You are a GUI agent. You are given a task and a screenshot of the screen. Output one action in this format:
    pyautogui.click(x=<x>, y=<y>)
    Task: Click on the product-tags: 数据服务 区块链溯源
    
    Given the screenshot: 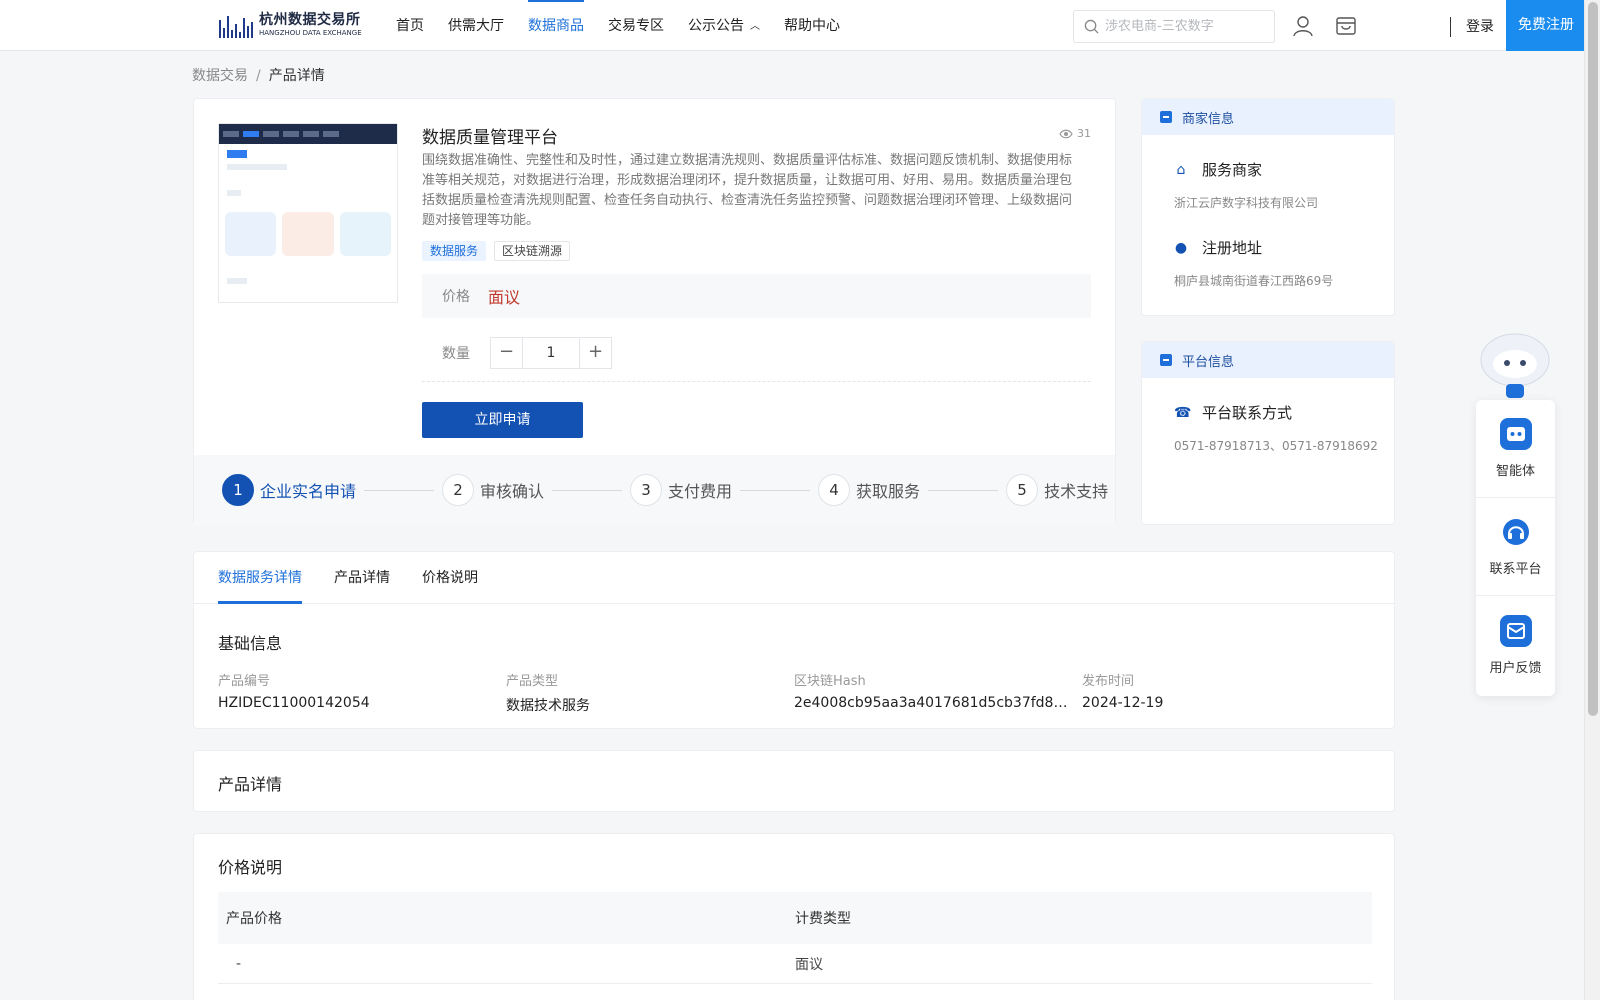 What is the action you would take?
    pyautogui.click(x=496, y=251)
    